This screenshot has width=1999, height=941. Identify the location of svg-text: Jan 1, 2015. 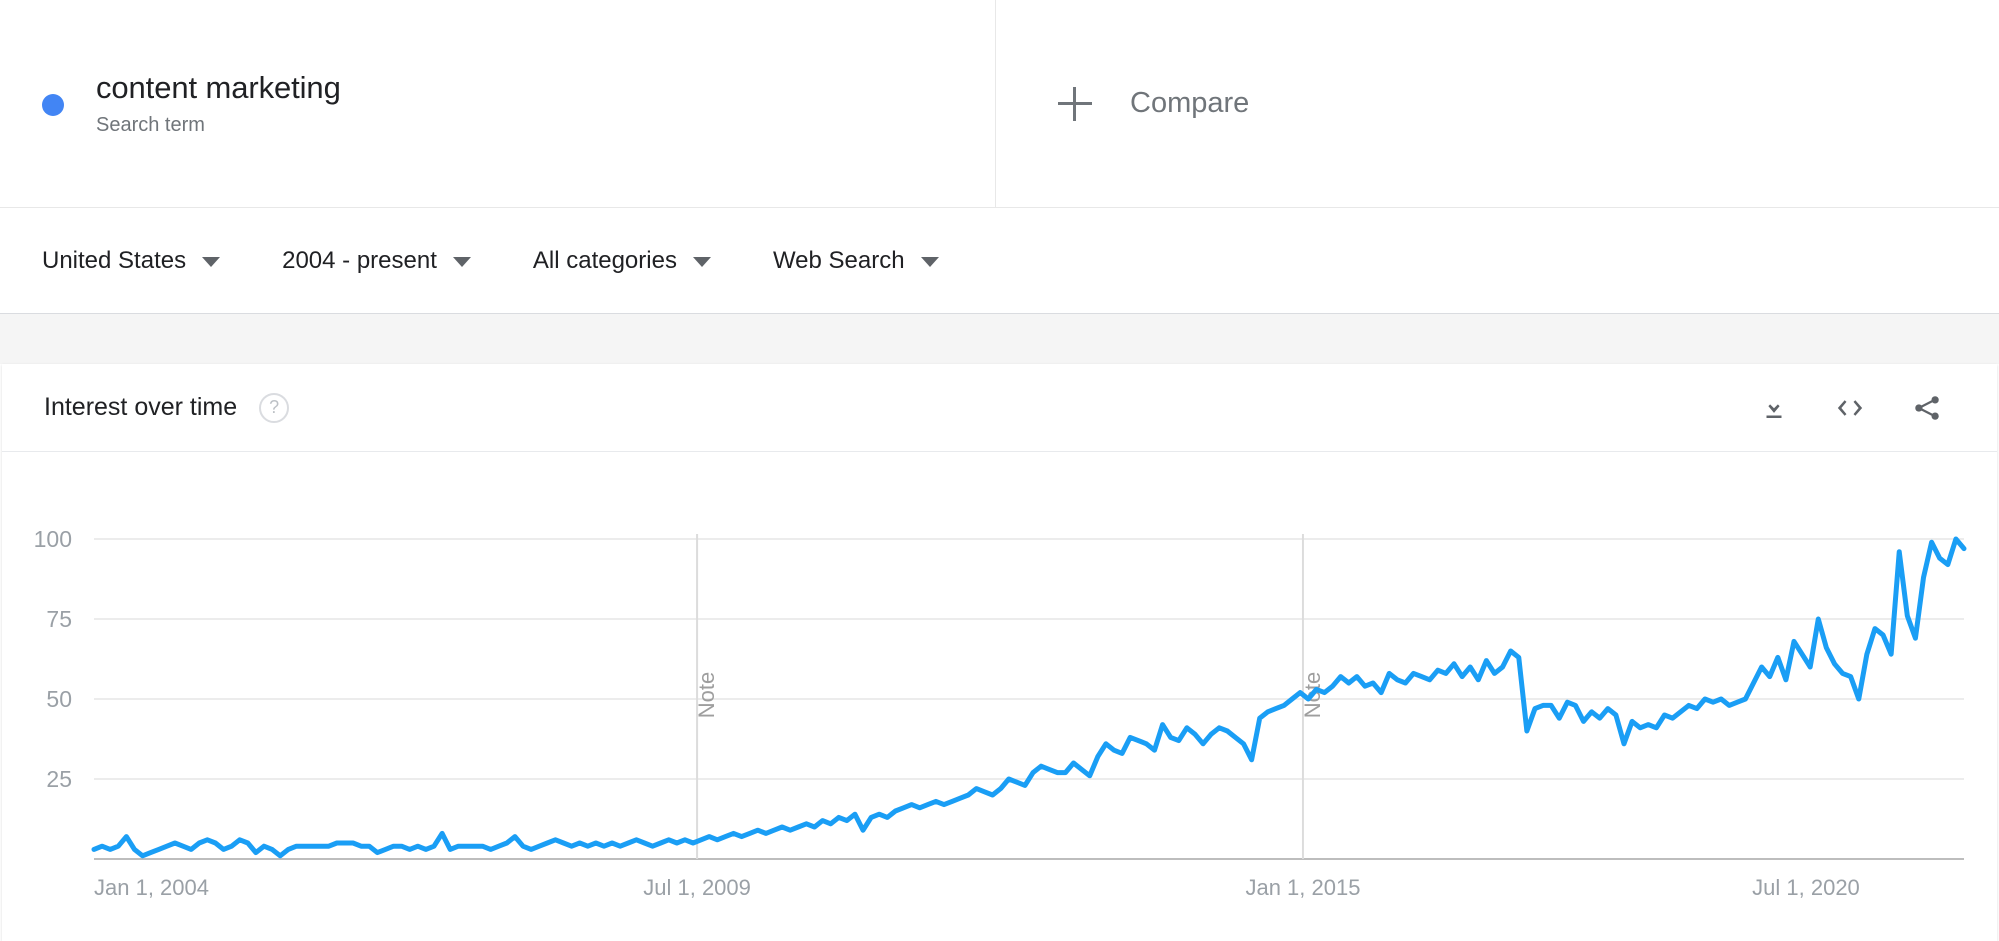
(1302, 887).